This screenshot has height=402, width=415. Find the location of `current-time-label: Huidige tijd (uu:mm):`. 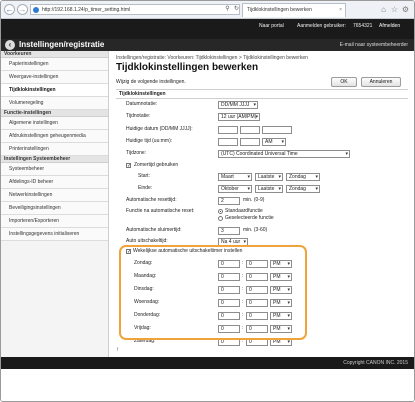

current-time-label: Huidige tijd (uu:mm): is located at coordinates (149, 141).